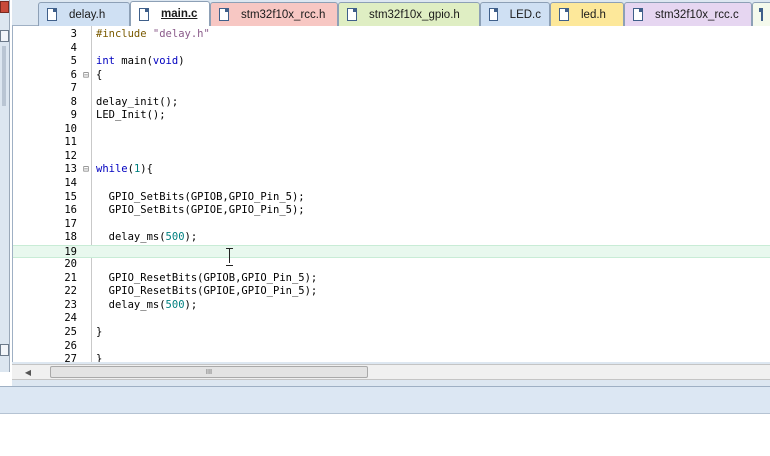 The width and height of the screenshot is (770, 456). I want to click on code-line: 16 GPIO_SetBits(GPIOE,GPIO_Pin_5);, so click(391, 211).